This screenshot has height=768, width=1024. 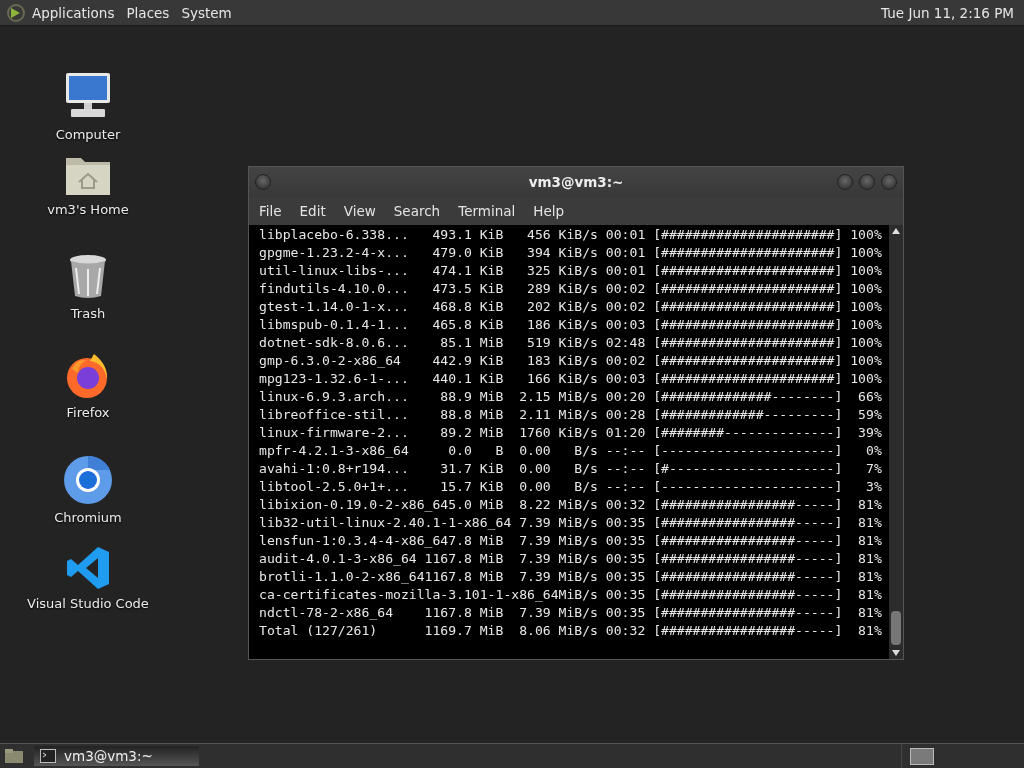 What do you see at coordinates (570, 361) in the screenshot?
I see `terminal-line: gmp-6.3.0-2-x86_64 442.9 KiB 183 KiB/s 00:02 [######################] 100%` at bounding box center [570, 361].